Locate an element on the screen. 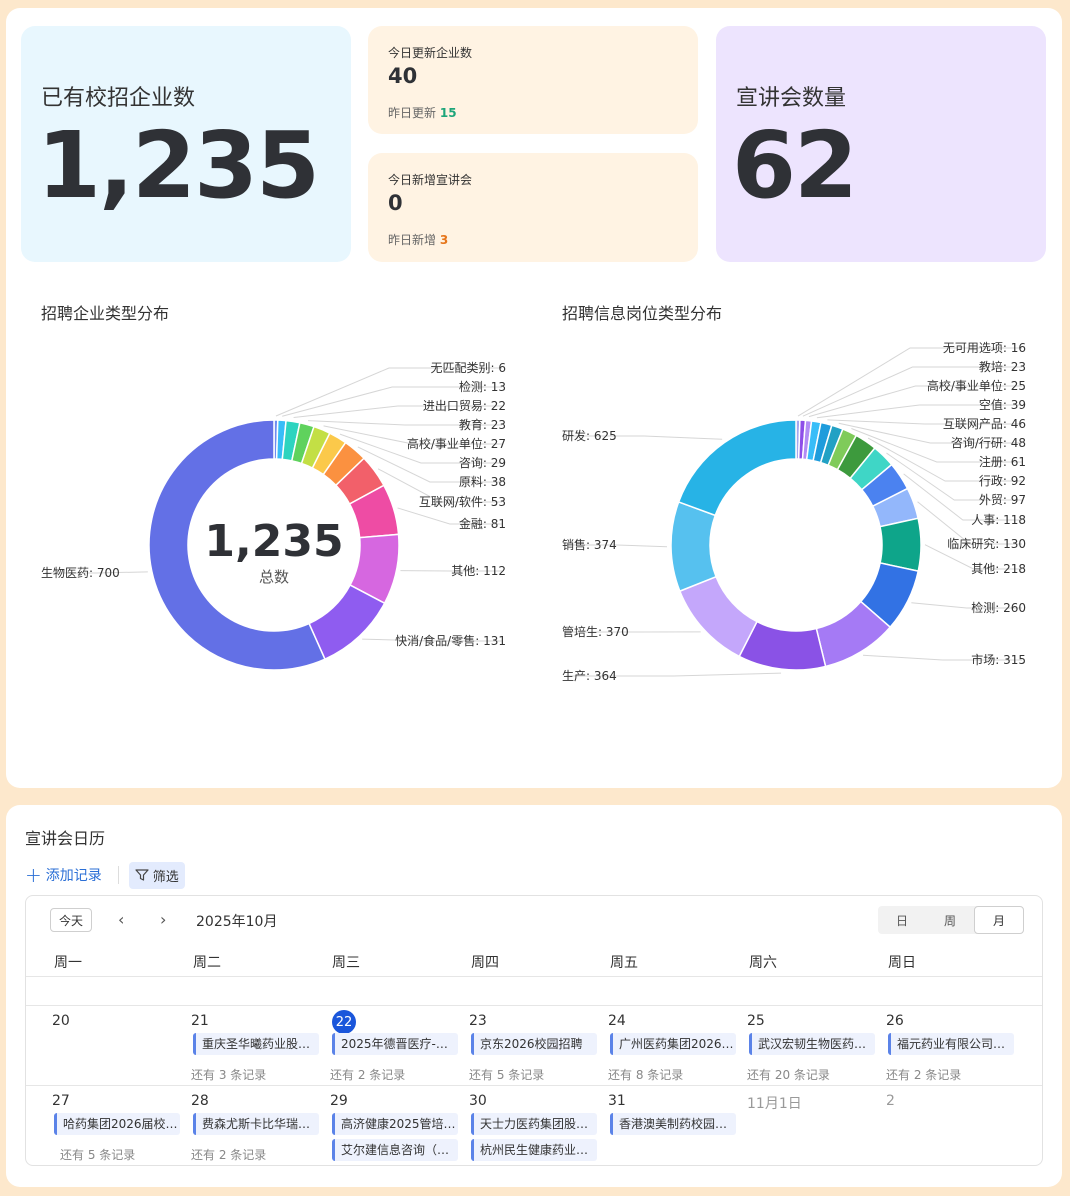 The height and width of the screenshot is (1196, 1070). more-records-link: 还有 3 条记录 is located at coordinates (228, 1074).